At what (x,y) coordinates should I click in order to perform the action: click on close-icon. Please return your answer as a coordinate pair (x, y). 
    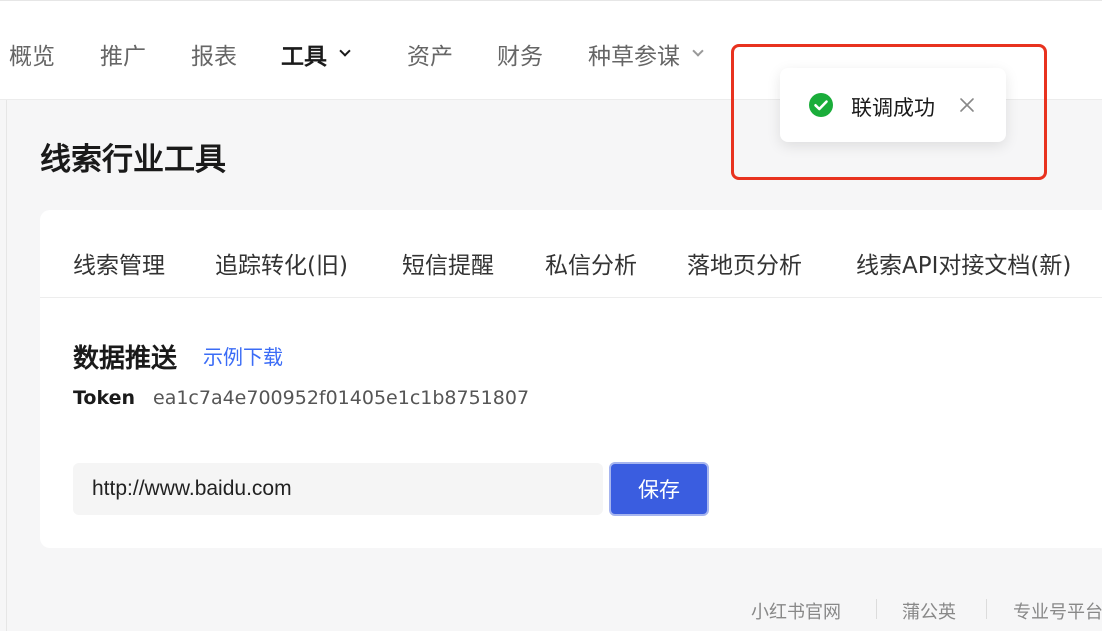
    Looking at the image, I should click on (967, 105).